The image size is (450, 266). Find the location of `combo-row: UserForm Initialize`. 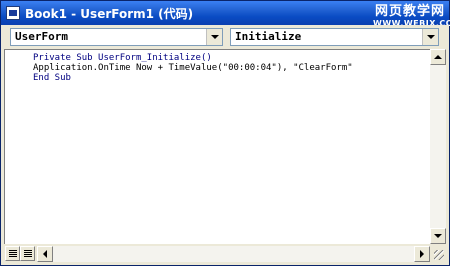

combo-row: UserForm Initialize is located at coordinates (225, 36).